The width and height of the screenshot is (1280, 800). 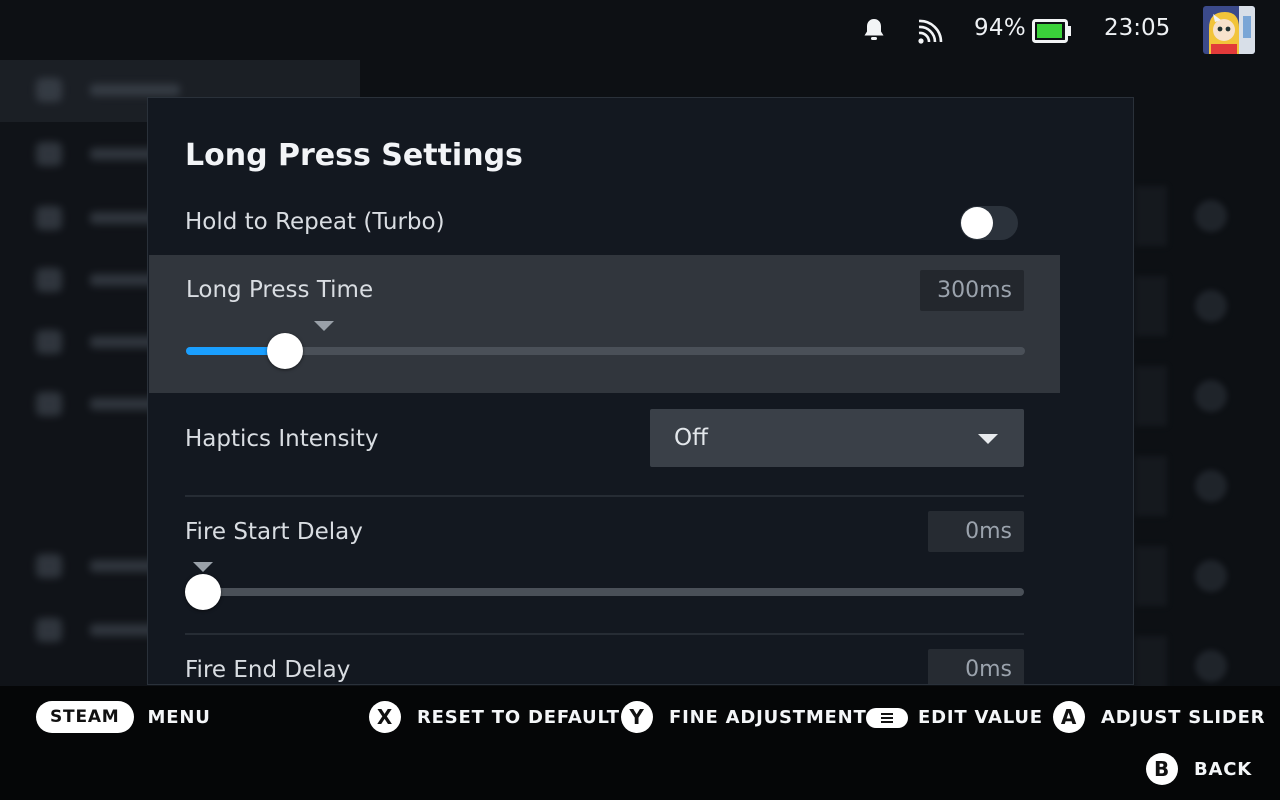 I want to click on dropdown-selected-value: Off, so click(x=691, y=438).